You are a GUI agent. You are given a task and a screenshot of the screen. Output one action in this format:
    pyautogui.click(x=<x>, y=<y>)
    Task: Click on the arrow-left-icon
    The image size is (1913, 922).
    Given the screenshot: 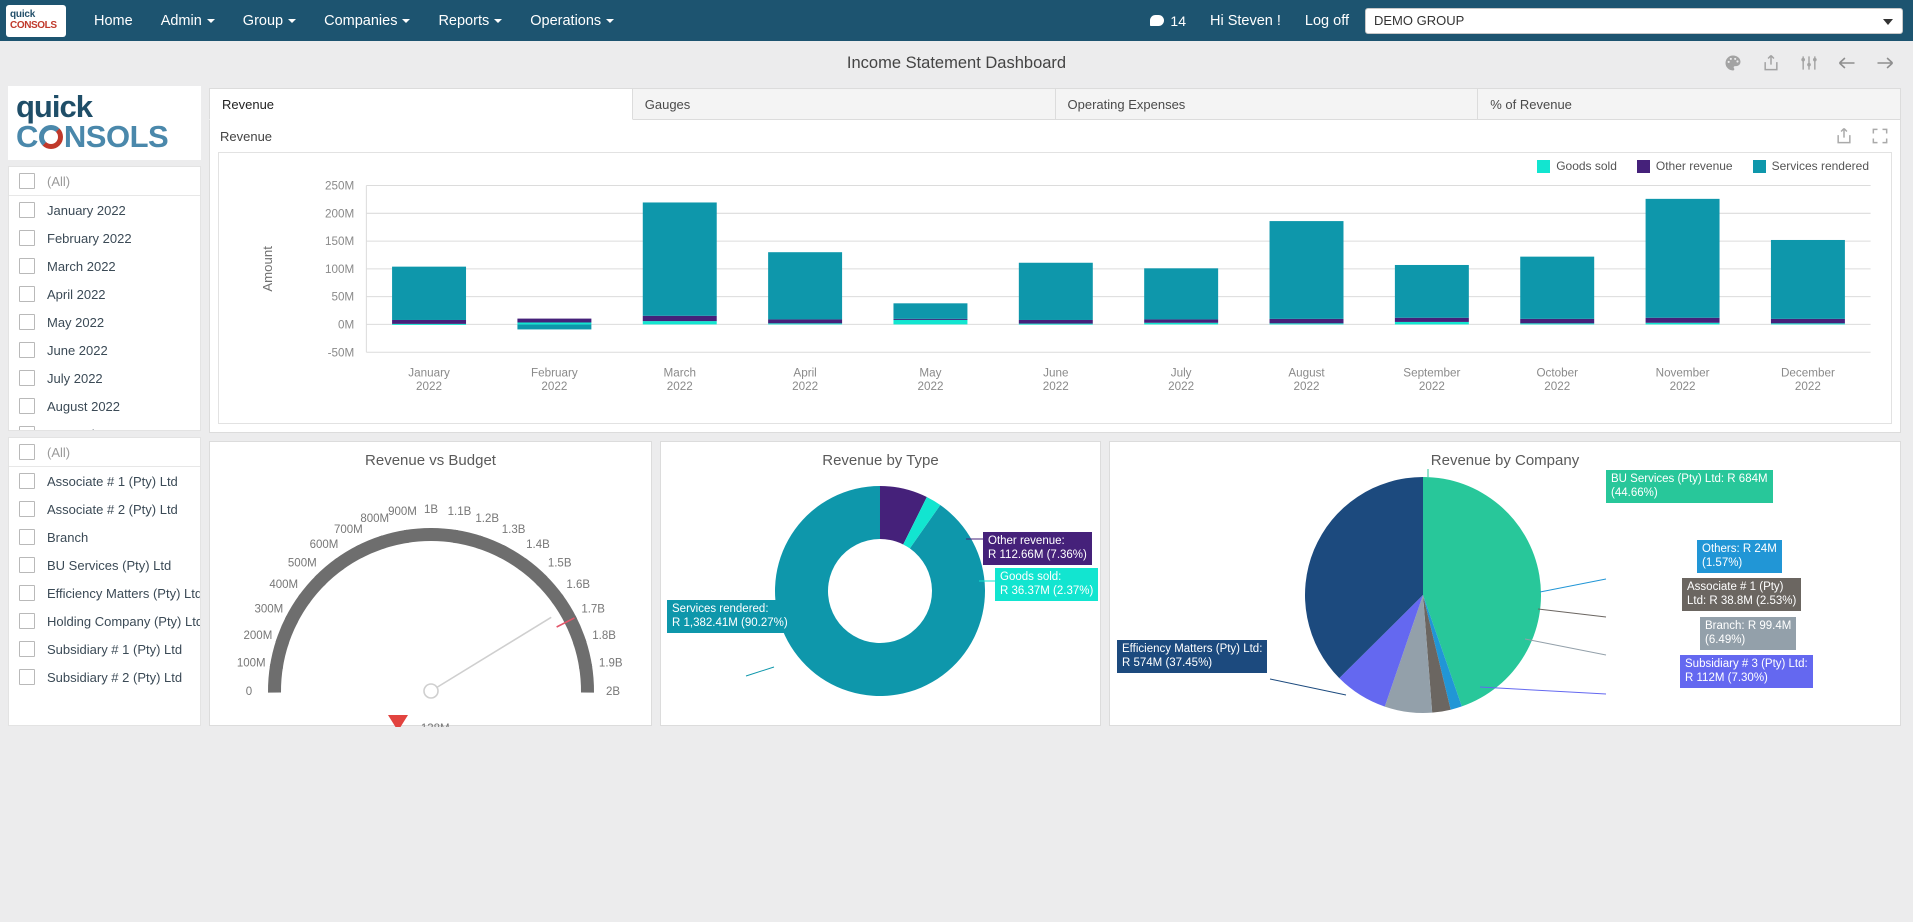 What is the action you would take?
    pyautogui.click(x=1847, y=63)
    